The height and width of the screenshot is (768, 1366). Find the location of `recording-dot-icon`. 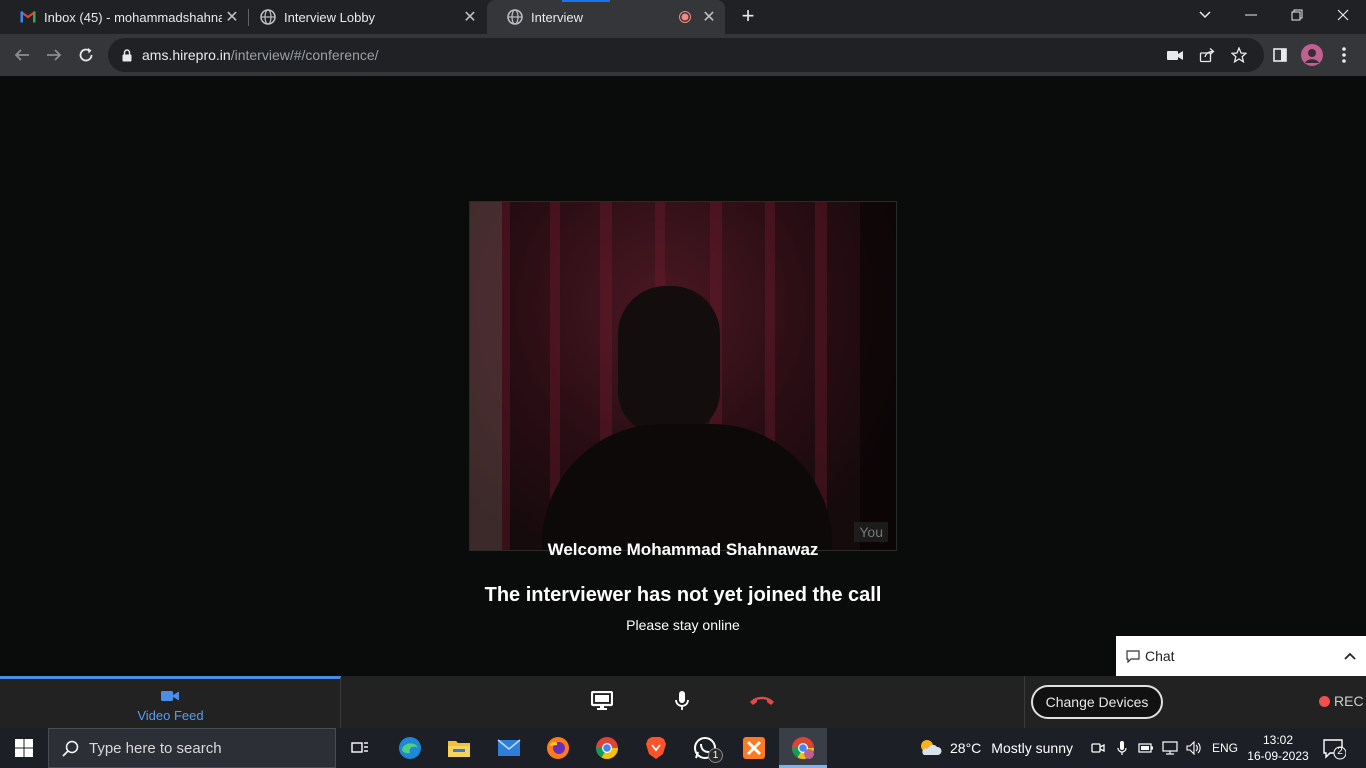

recording-dot-icon is located at coordinates (1324, 701).